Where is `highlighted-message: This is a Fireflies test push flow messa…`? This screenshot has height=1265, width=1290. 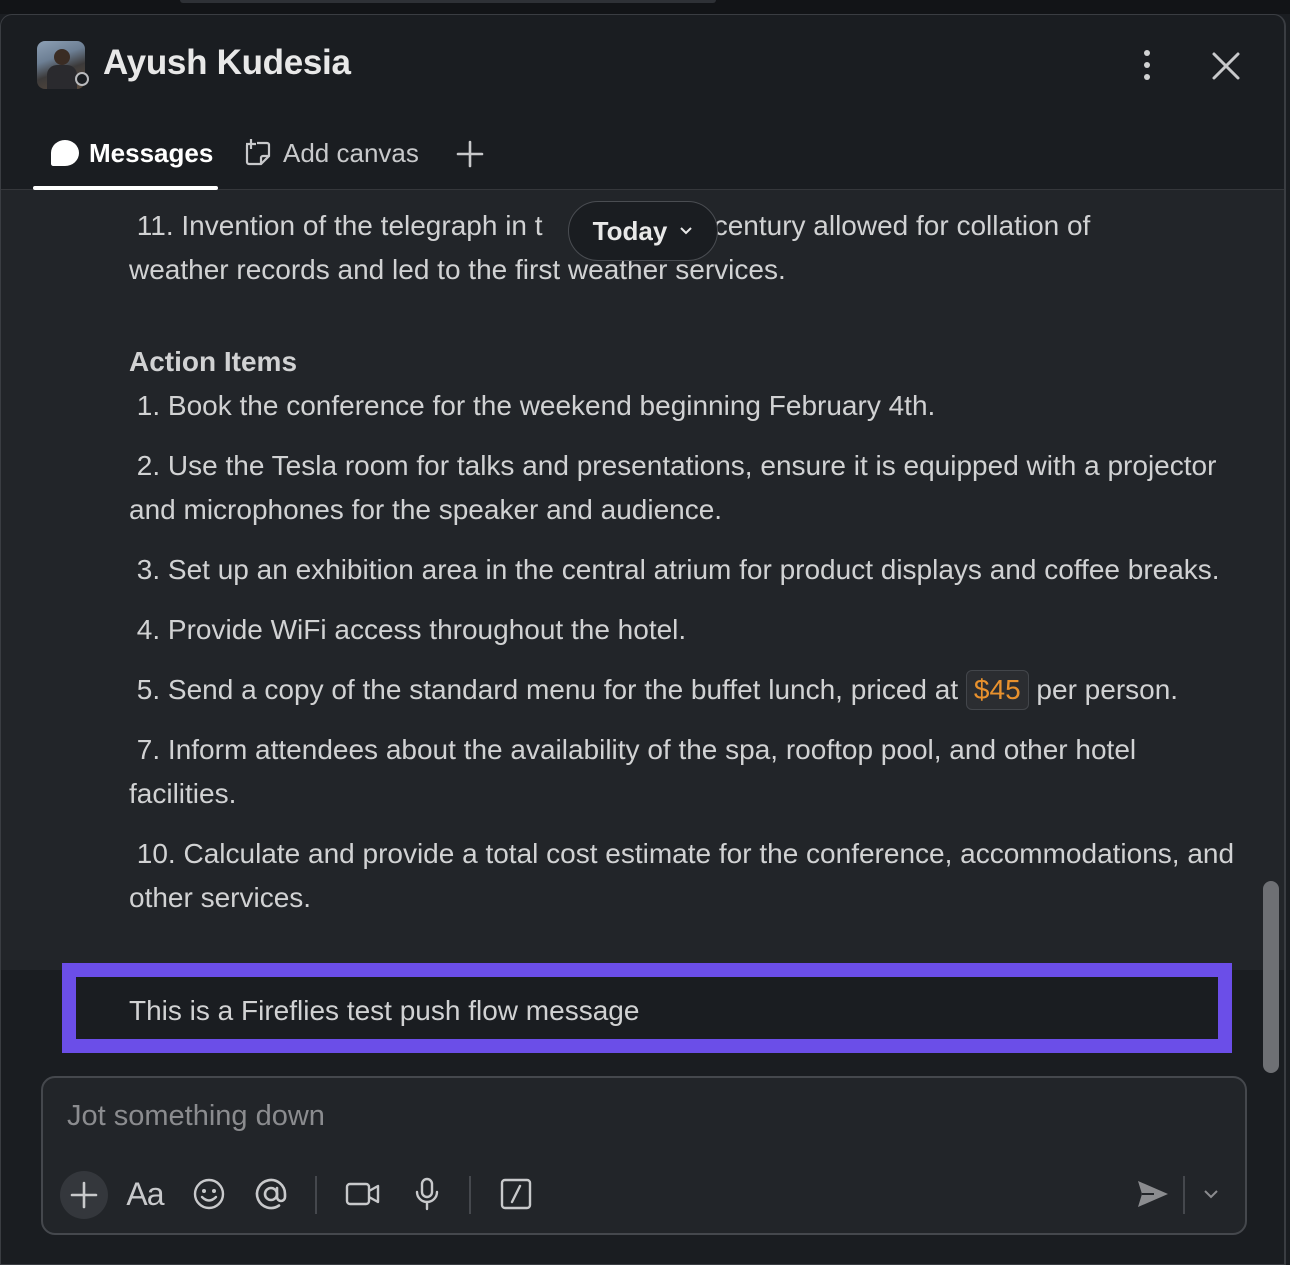
highlighted-message: This is a Fireflies test push flow messa… is located at coordinates (647, 1008).